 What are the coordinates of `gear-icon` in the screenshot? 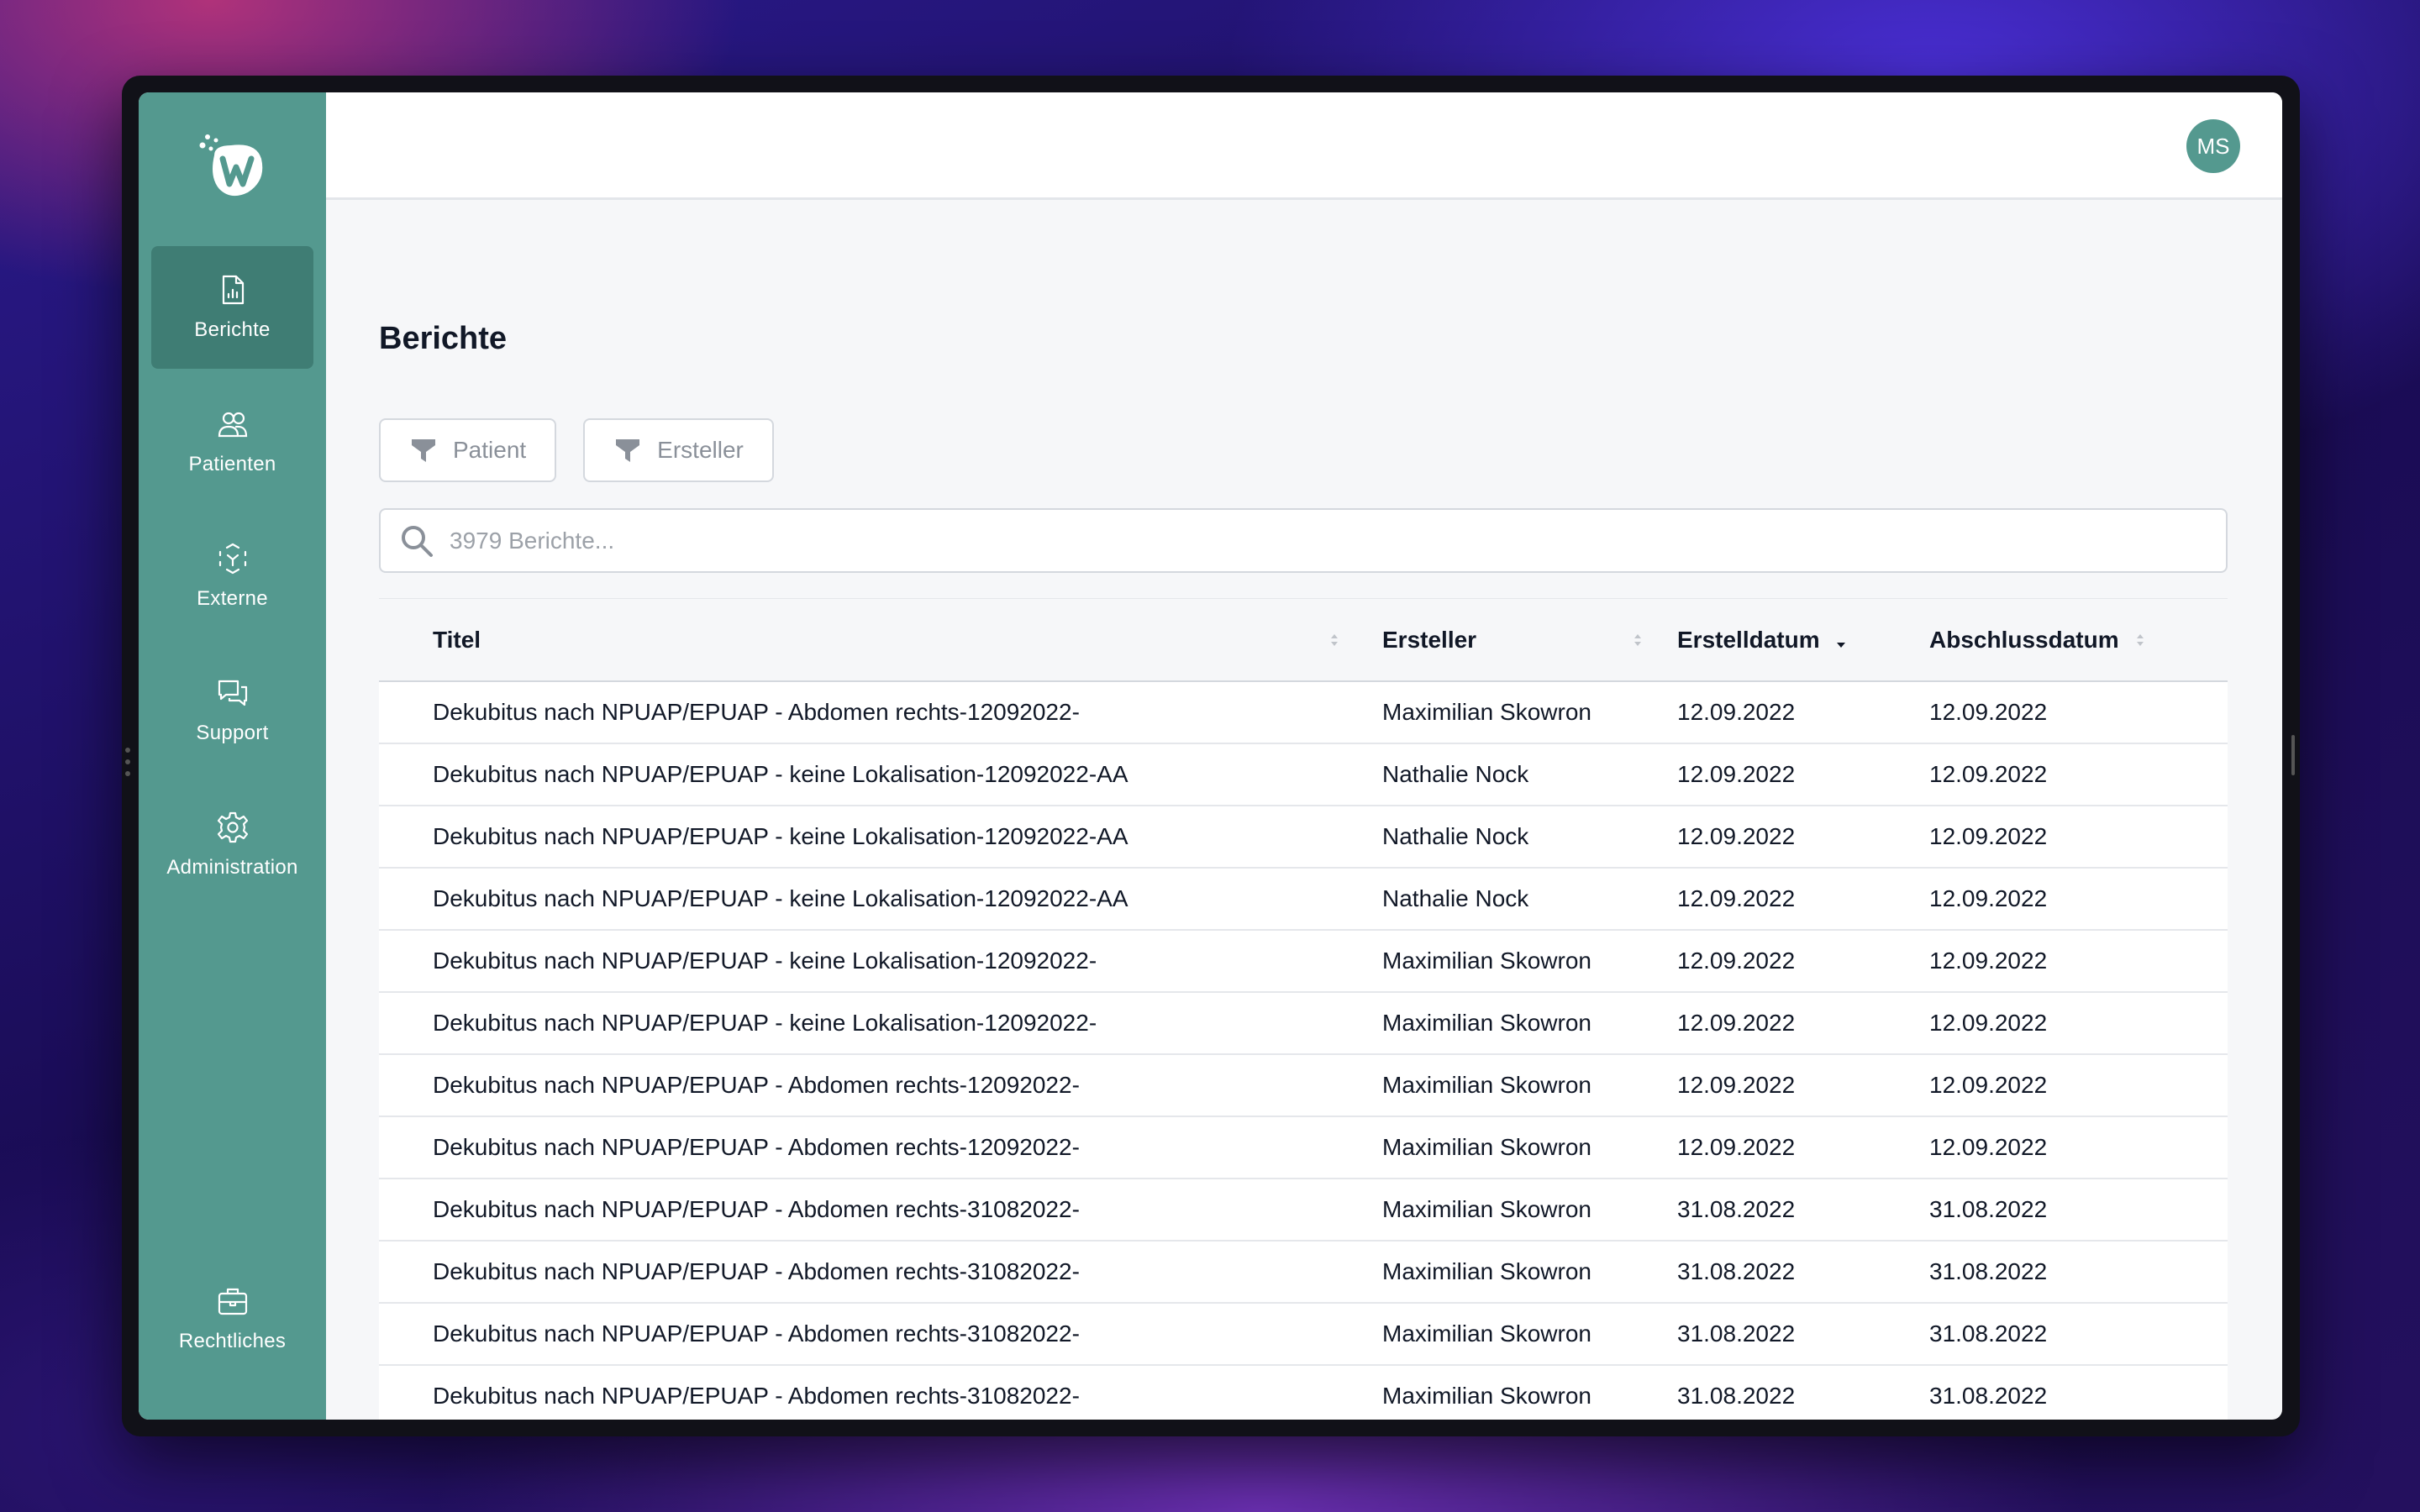 It's located at (233, 827).